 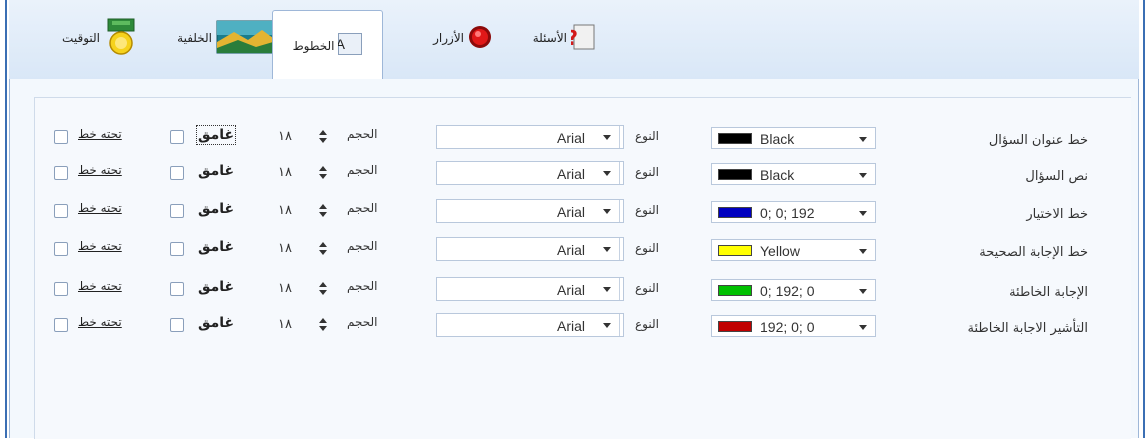 I want to click on tab-fonts: A ▲ ▼ الخطوط, so click(x=327, y=45).